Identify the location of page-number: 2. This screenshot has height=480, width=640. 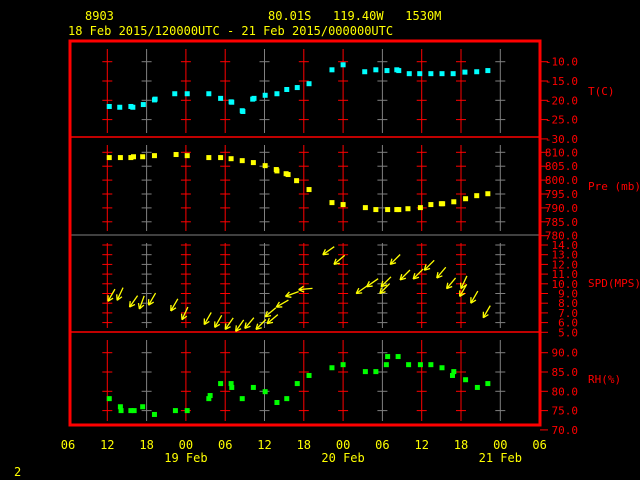
(17, 472).